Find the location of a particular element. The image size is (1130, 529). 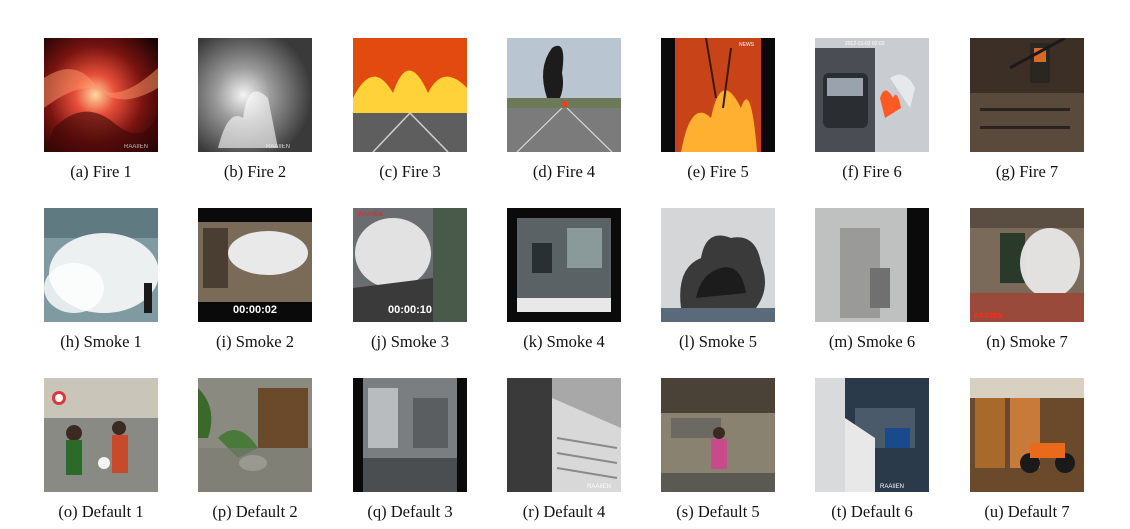

panel-caption: (m) Smoke 6 is located at coordinates (872, 341).